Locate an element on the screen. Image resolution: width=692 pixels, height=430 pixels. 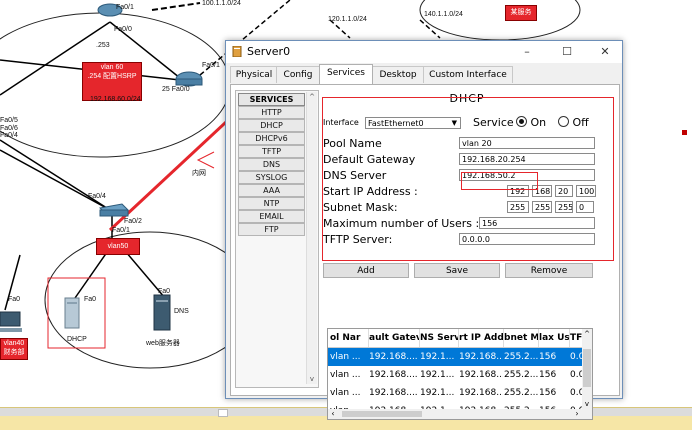
service-item-dhcp: DHCP is located at coordinates (271, 125).